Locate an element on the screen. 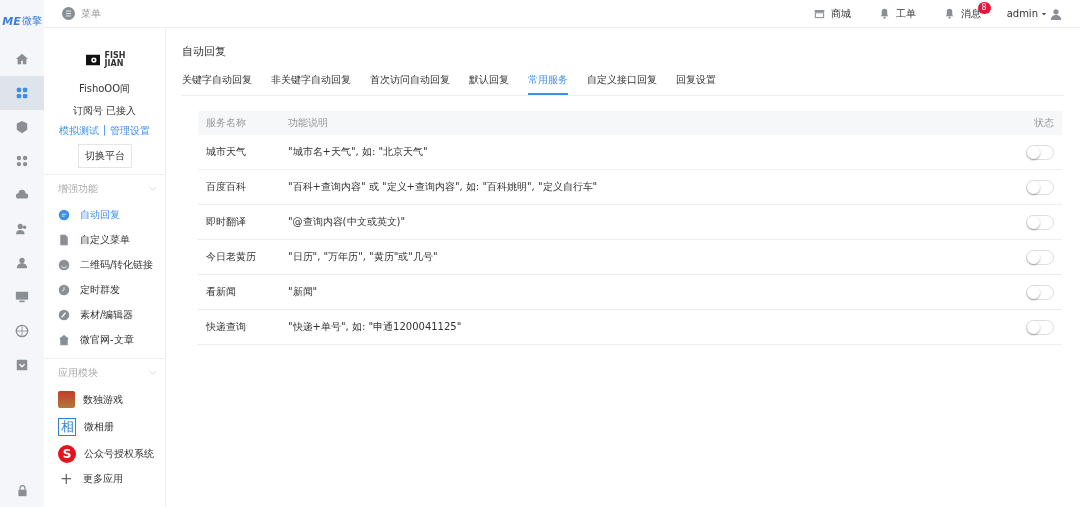 The image size is (1080, 507). brand-name: 微擎 is located at coordinates (31, 21).